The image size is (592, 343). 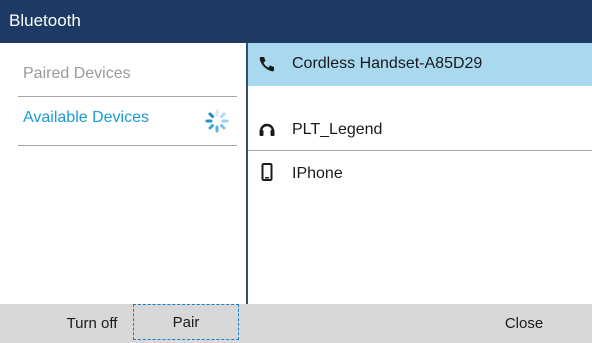 I want to click on close-button: Close, so click(x=524, y=323).